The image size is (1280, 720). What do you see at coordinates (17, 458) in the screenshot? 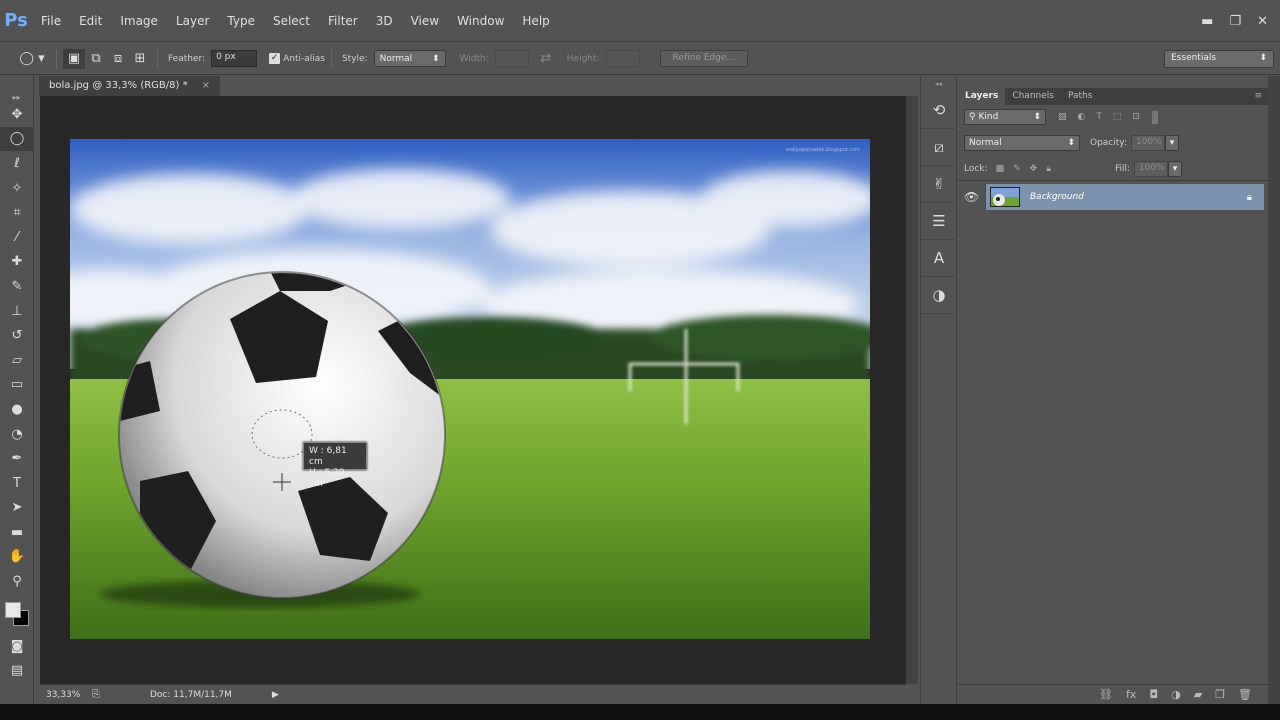
I see `pen-tool-icon: ✒` at bounding box center [17, 458].